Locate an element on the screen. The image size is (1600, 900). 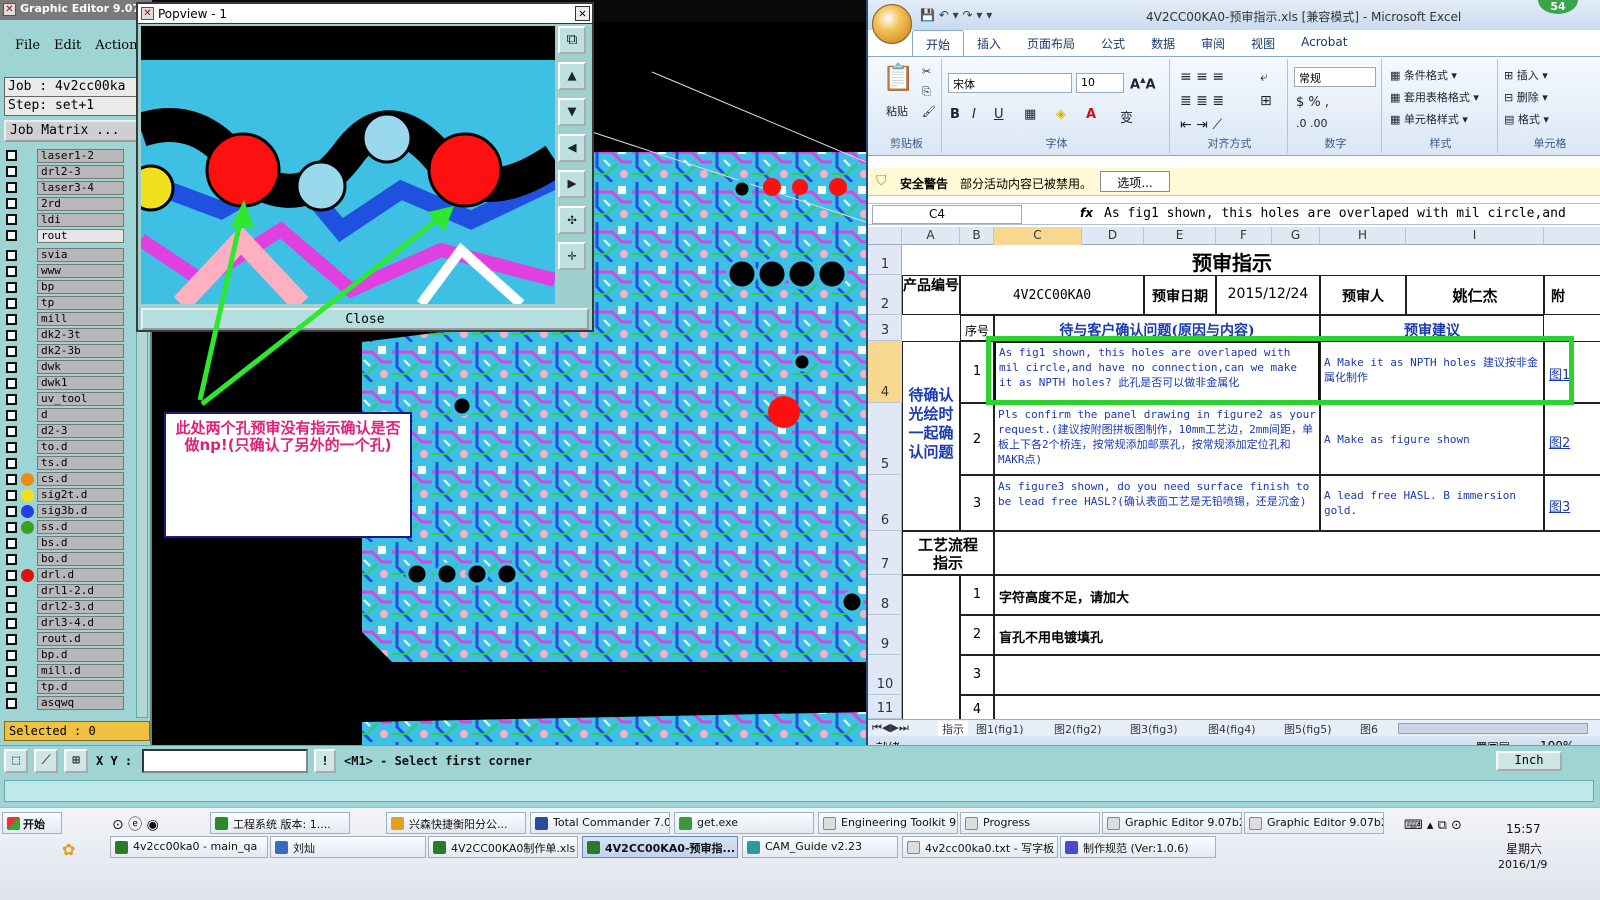
layer-name: dwk1 is located at coordinates (80, 383).